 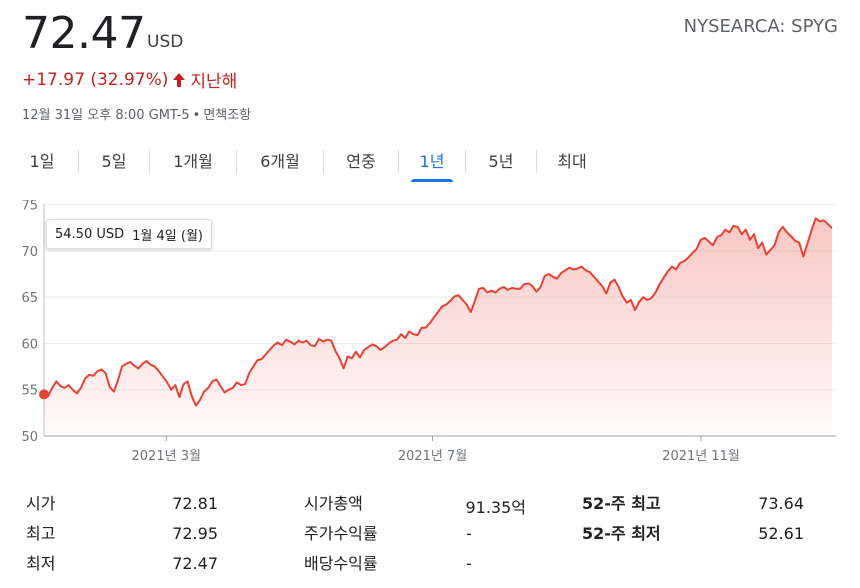 What do you see at coordinates (90, 234) in the screenshot?
I see `tooltip-value: 54.50 USD` at bounding box center [90, 234].